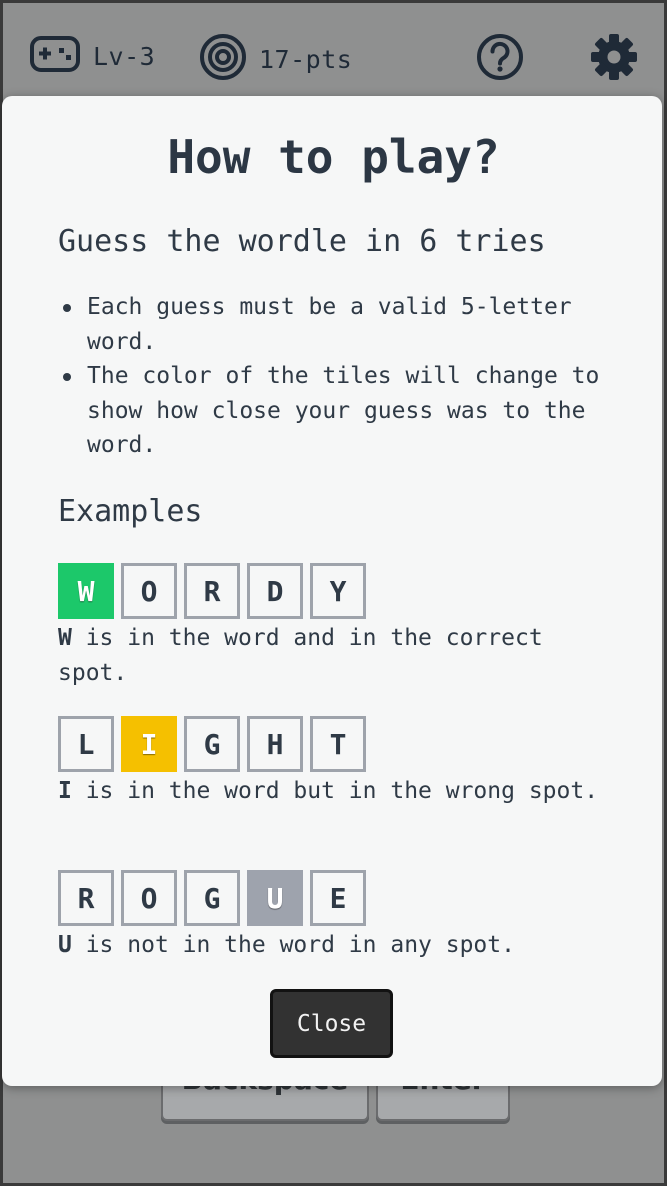 This screenshot has height=1186, width=667. What do you see at coordinates (275, 744) in the screenshot?
I see `letter-tile: H` at bounding box center [275, 744].